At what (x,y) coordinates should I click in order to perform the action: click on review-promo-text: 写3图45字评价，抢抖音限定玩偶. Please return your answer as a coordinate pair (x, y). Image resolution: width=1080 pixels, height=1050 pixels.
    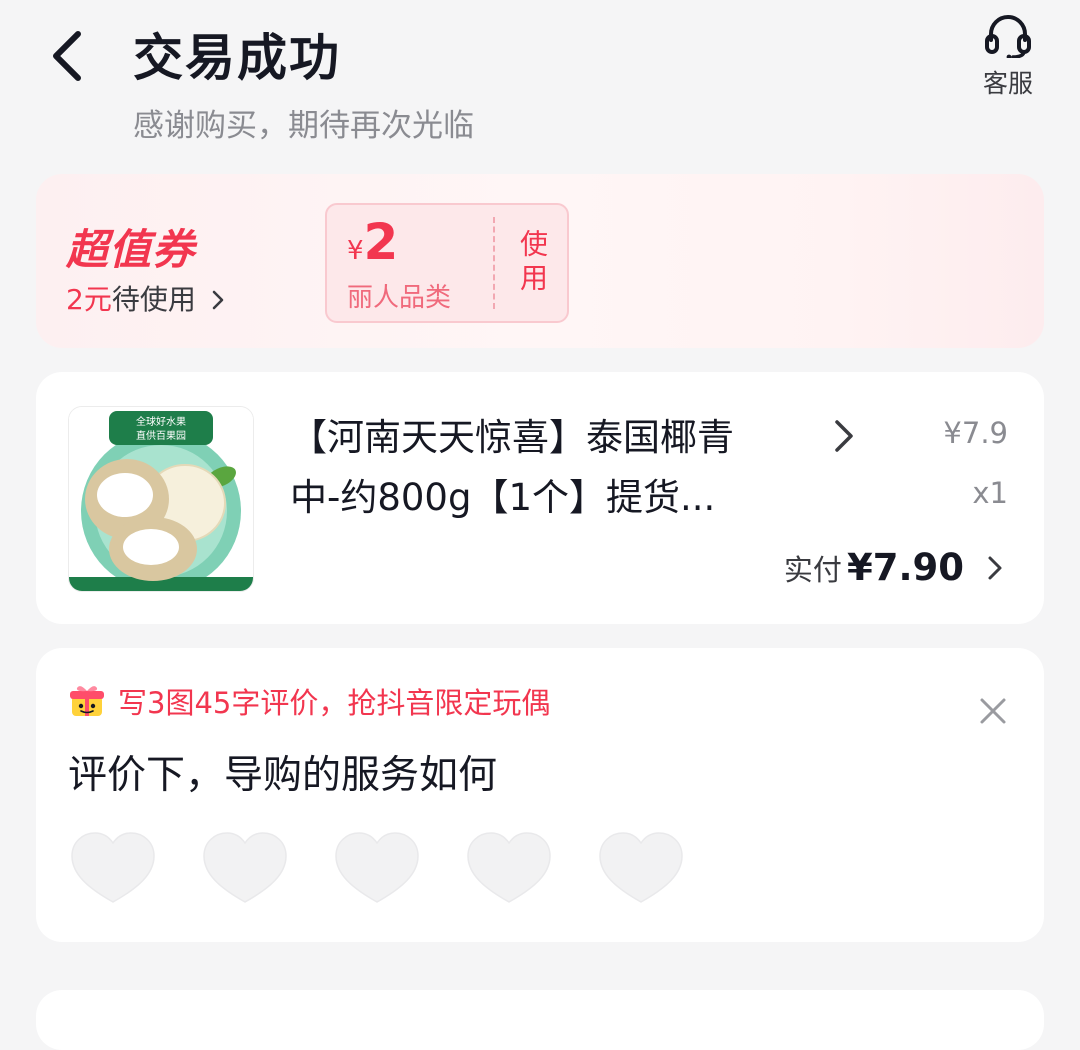
    Looking at the image, I should click on (334, 703).